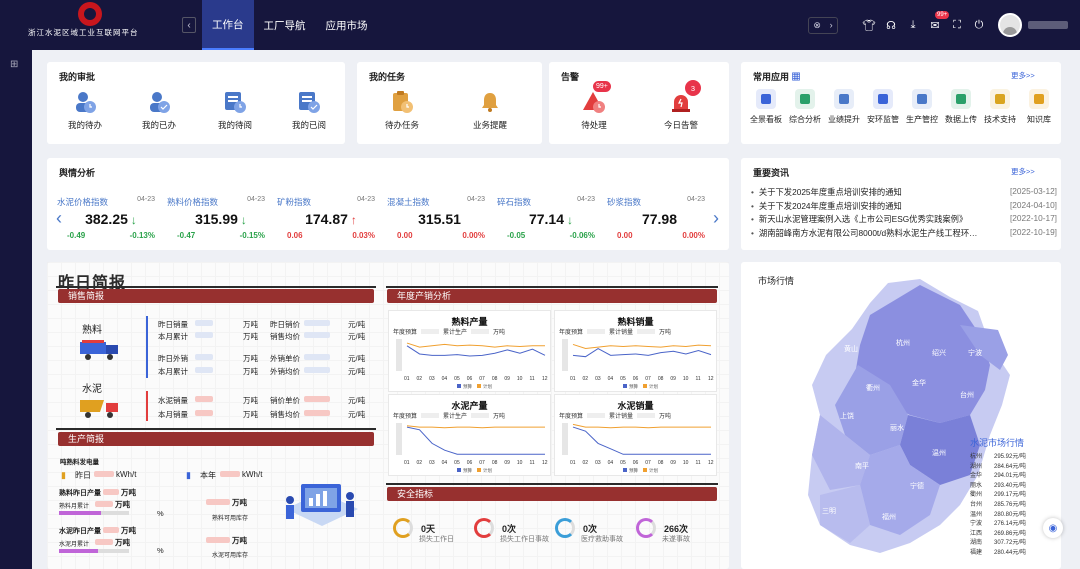 The height and width of the screenshot is (569, 1080). I want to click on tab-factory-nav: 工厂导航, so click(285, 25).